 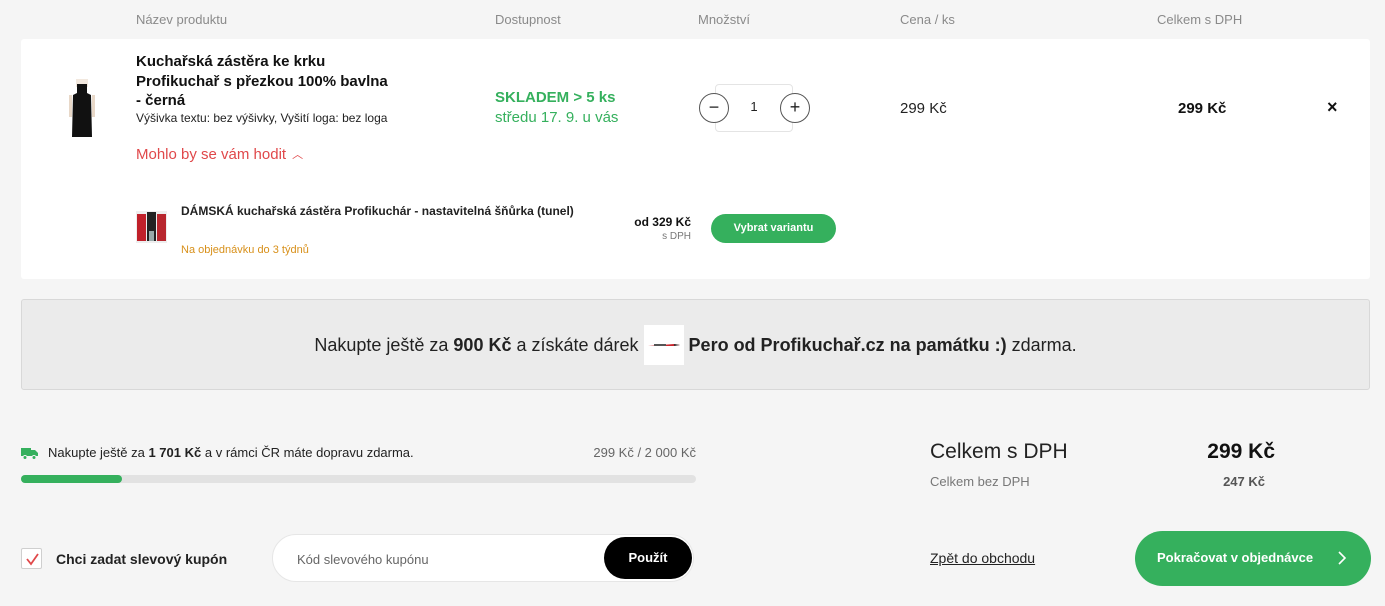 What do you see at coordinates (1342, 559) in the screenshot?
I see `chevron-right-icon` at bounding box center [1342, 559].